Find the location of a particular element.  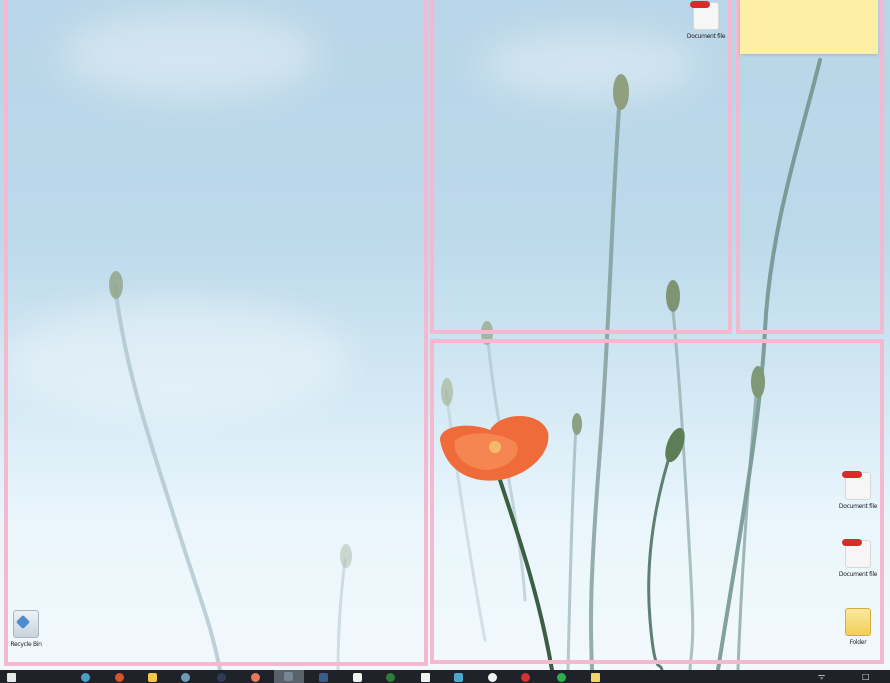

sticky-notes-icon is located at coordinates (595, 677).